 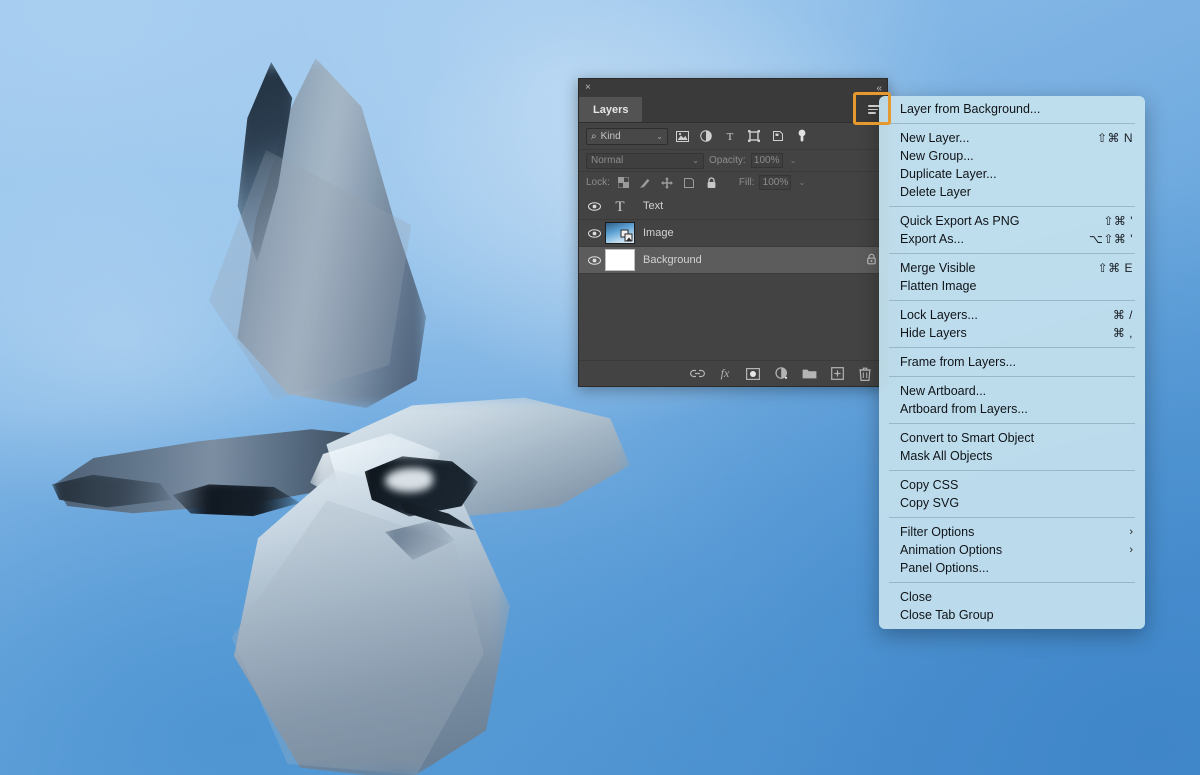 I want to click on menu-item-label: Hide Layers, so click(x=933, y=333).